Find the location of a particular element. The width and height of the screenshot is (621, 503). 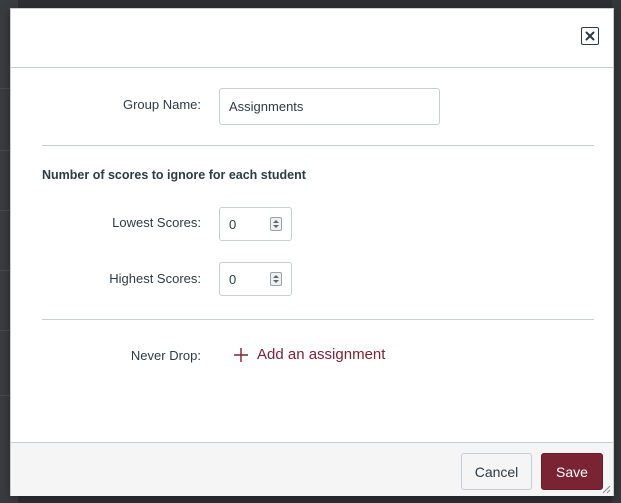

close-icon is located at coordinates (590, 36).